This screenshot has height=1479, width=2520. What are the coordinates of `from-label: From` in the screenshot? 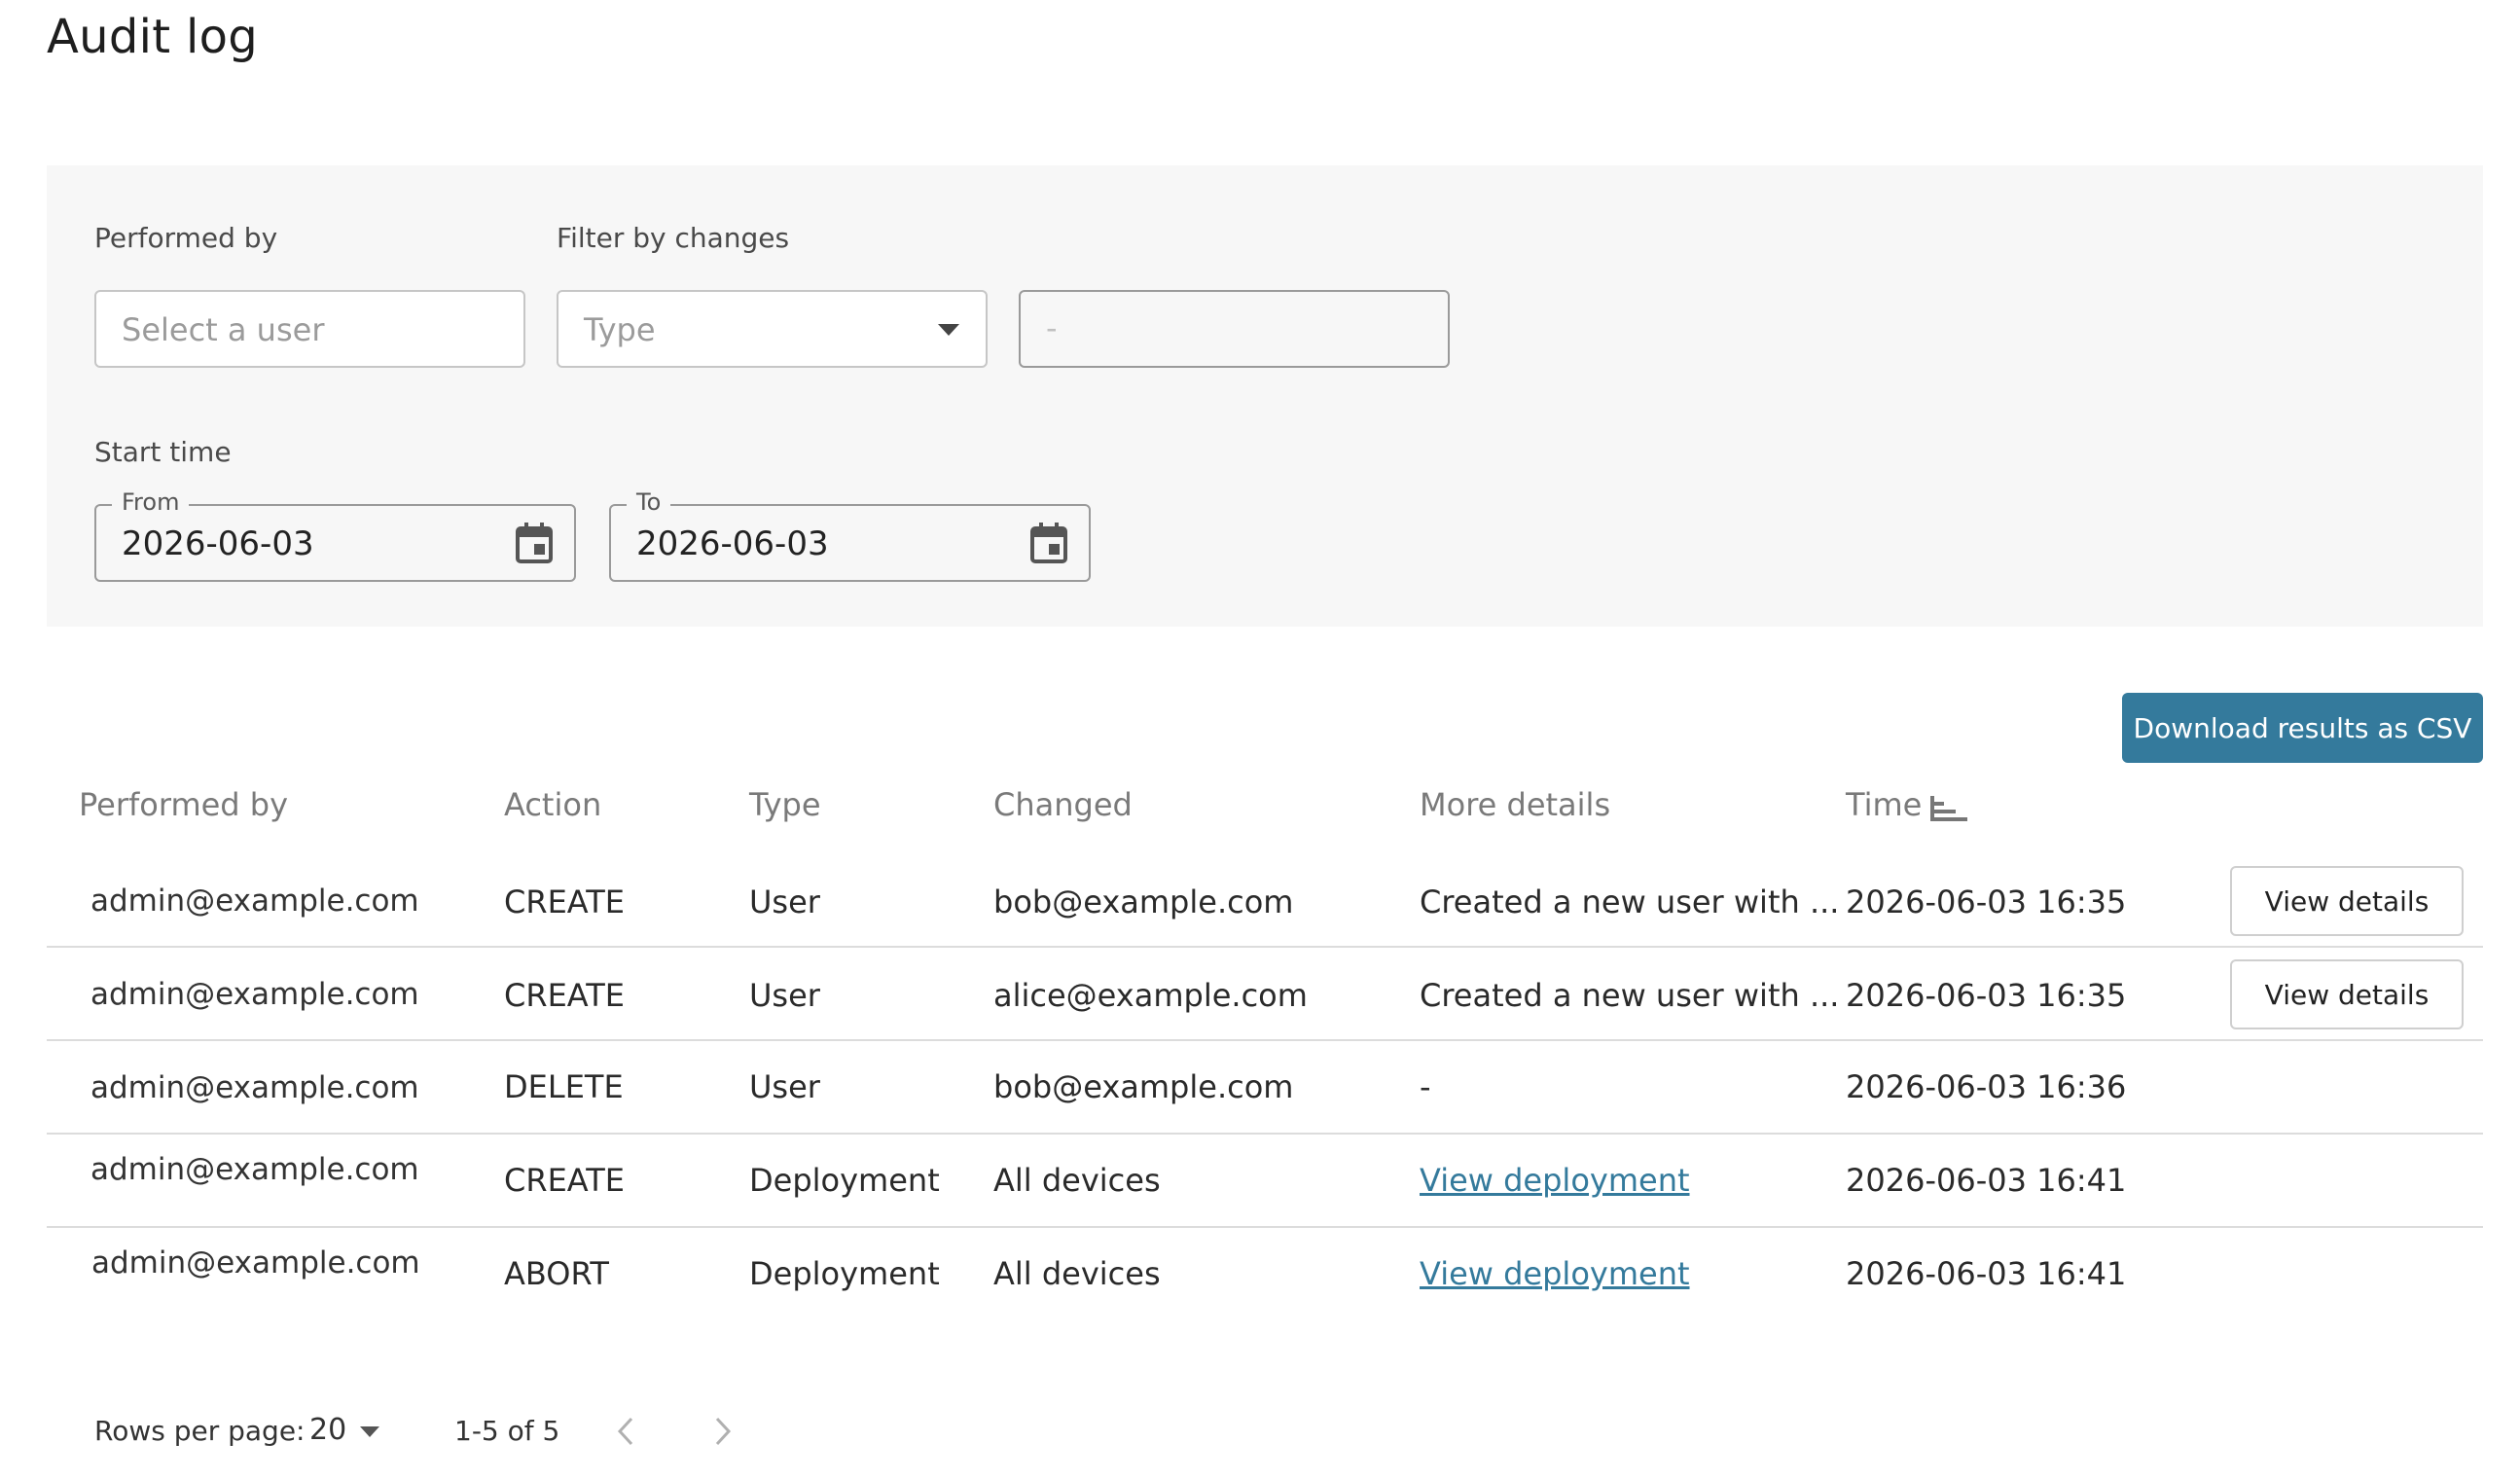 It's located at (151, 502).